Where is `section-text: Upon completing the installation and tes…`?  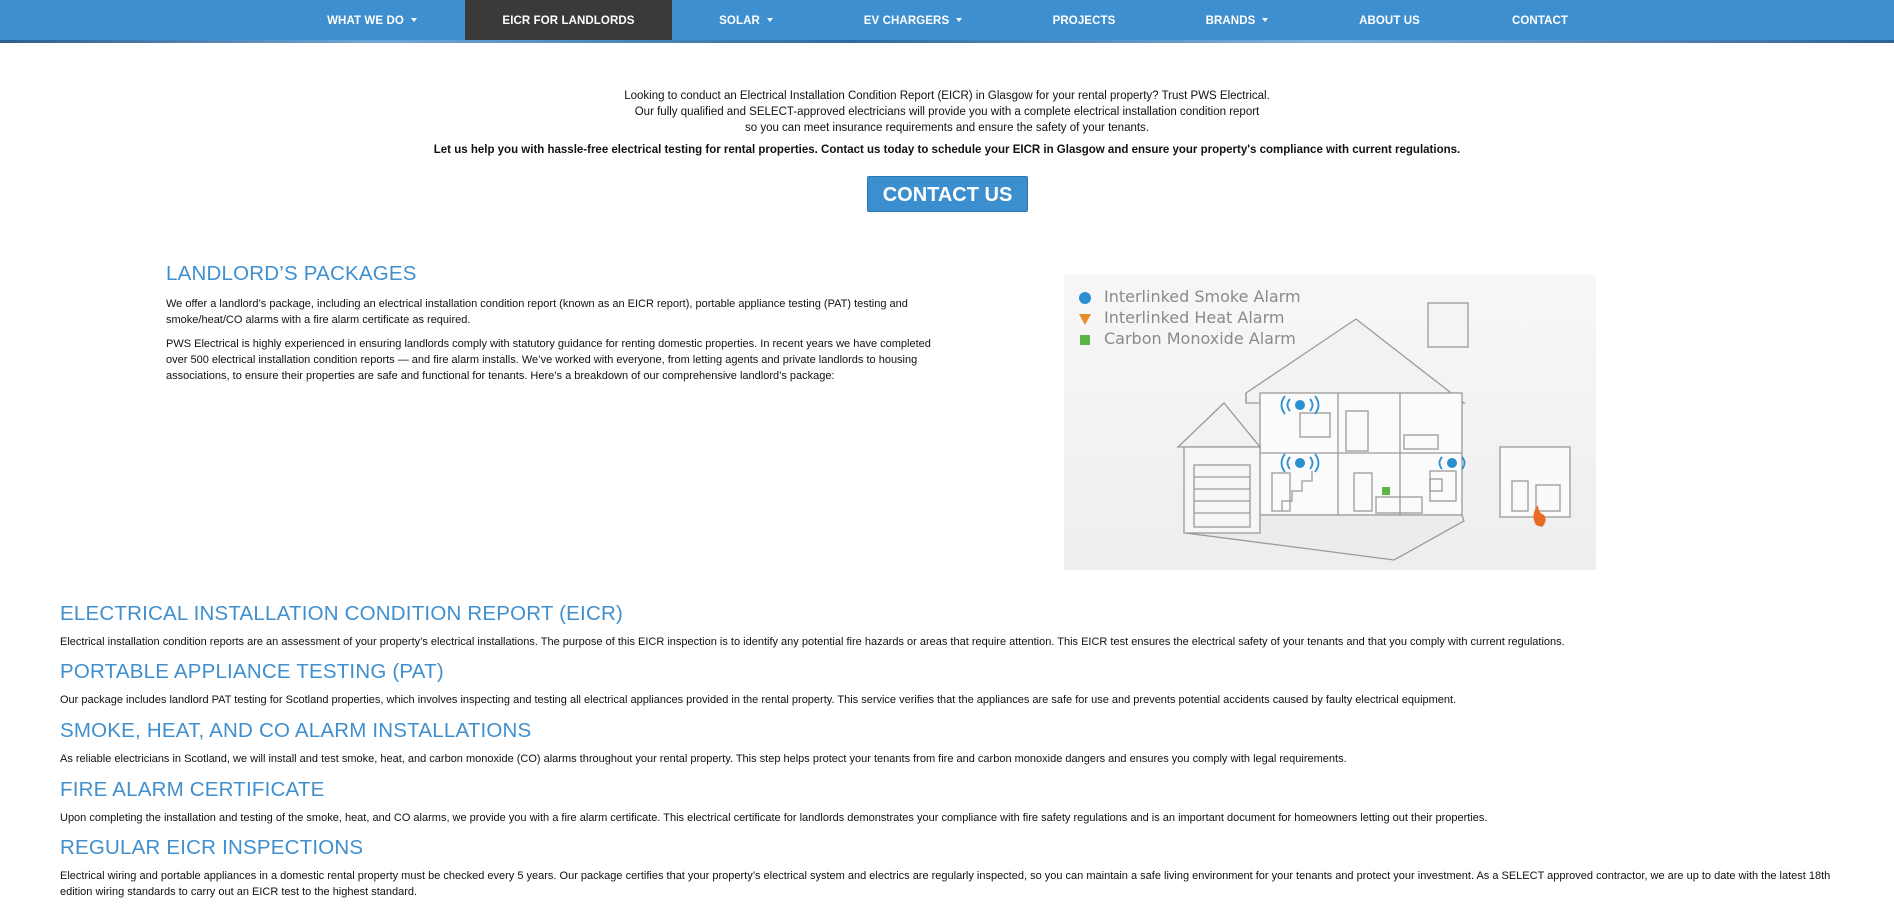 section-text: Upon completing the installation and tes… is located at coordinates (774, 818).